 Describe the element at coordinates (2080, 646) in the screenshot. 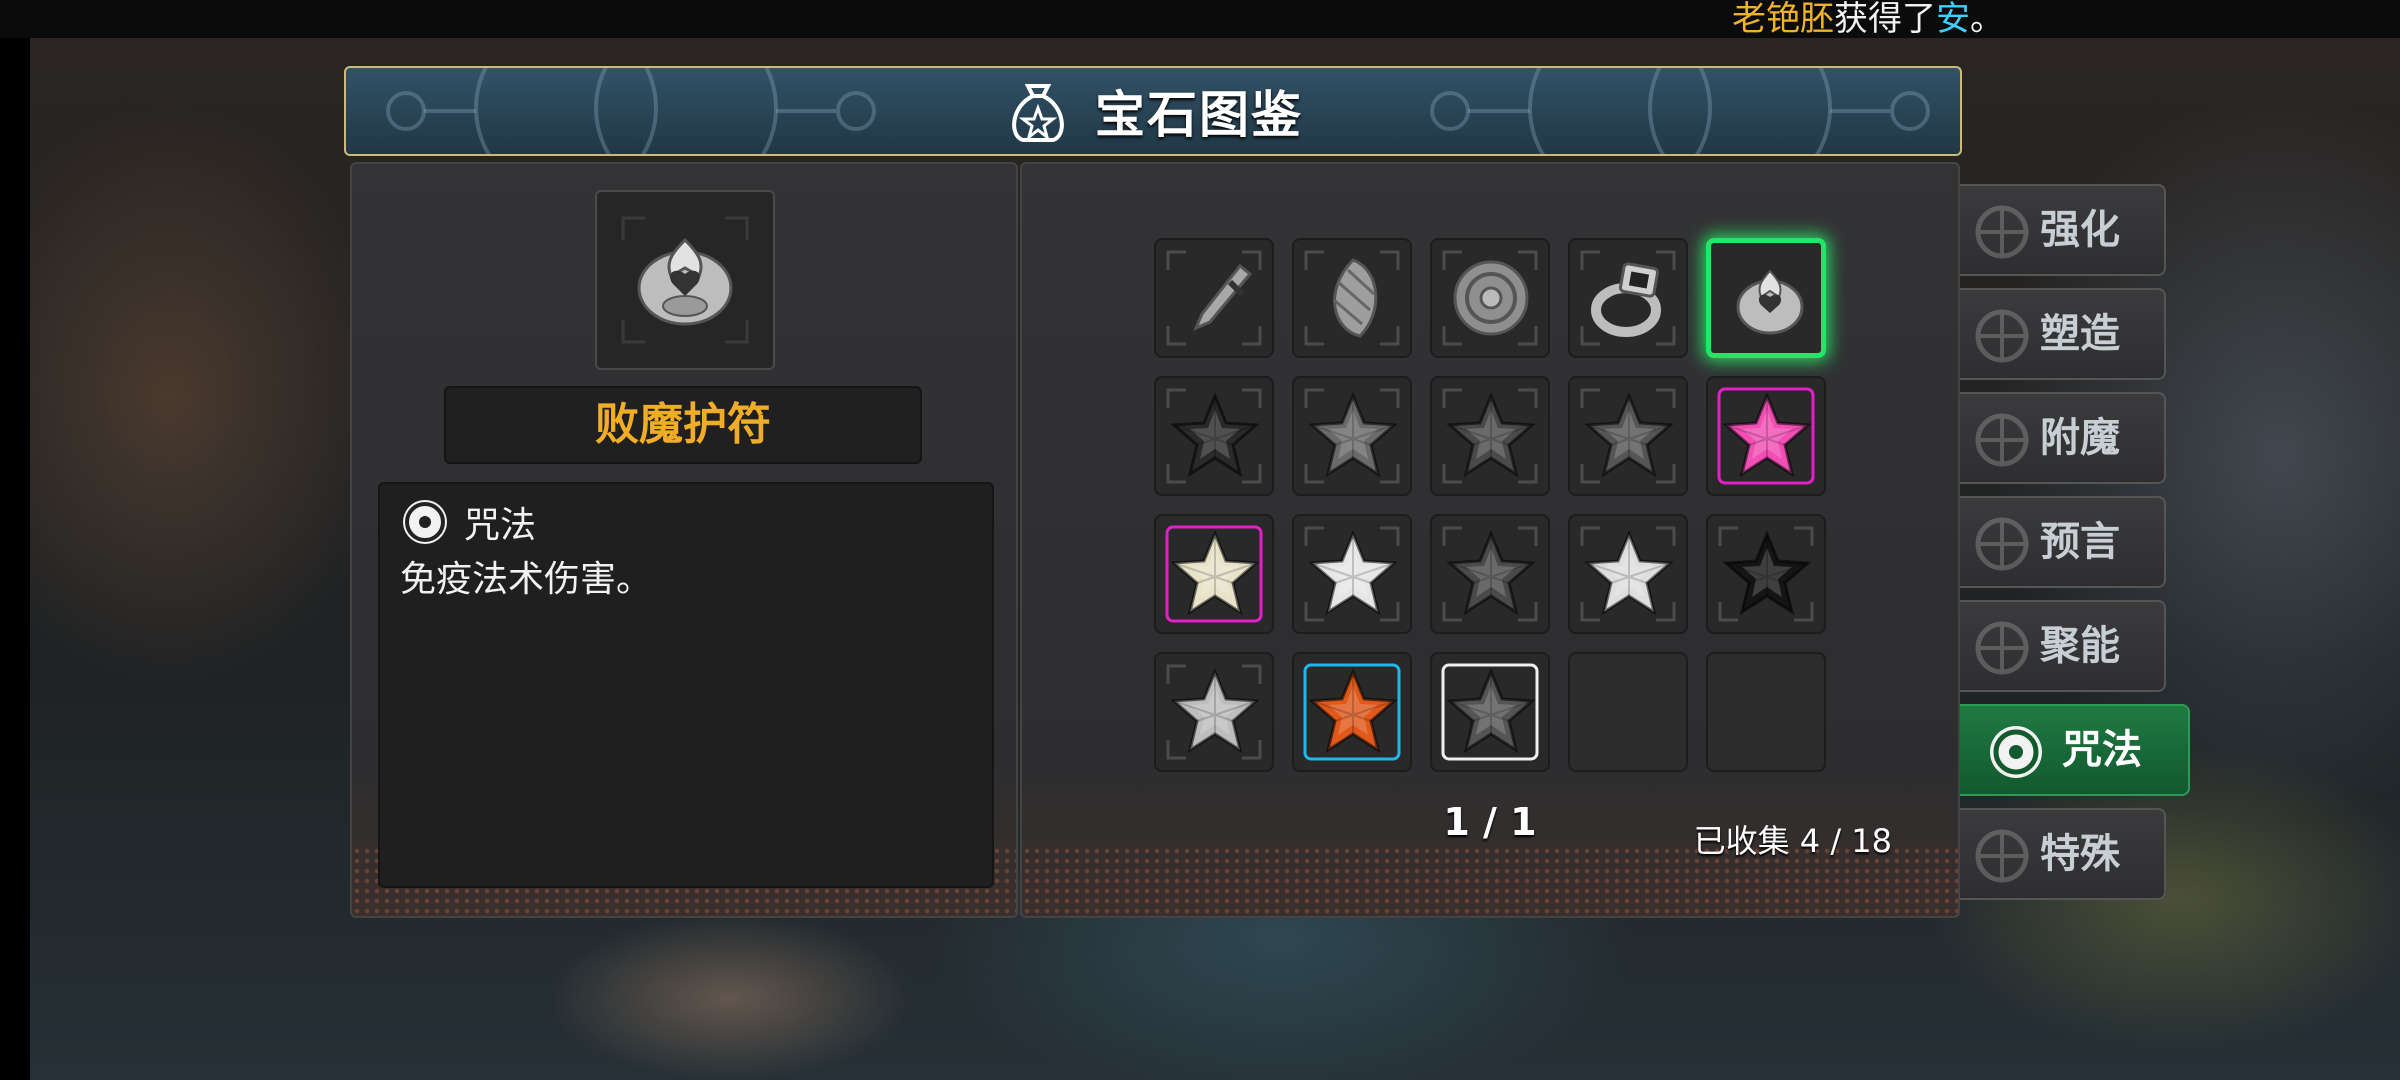

I see `tab-label: 聚能` at that location.